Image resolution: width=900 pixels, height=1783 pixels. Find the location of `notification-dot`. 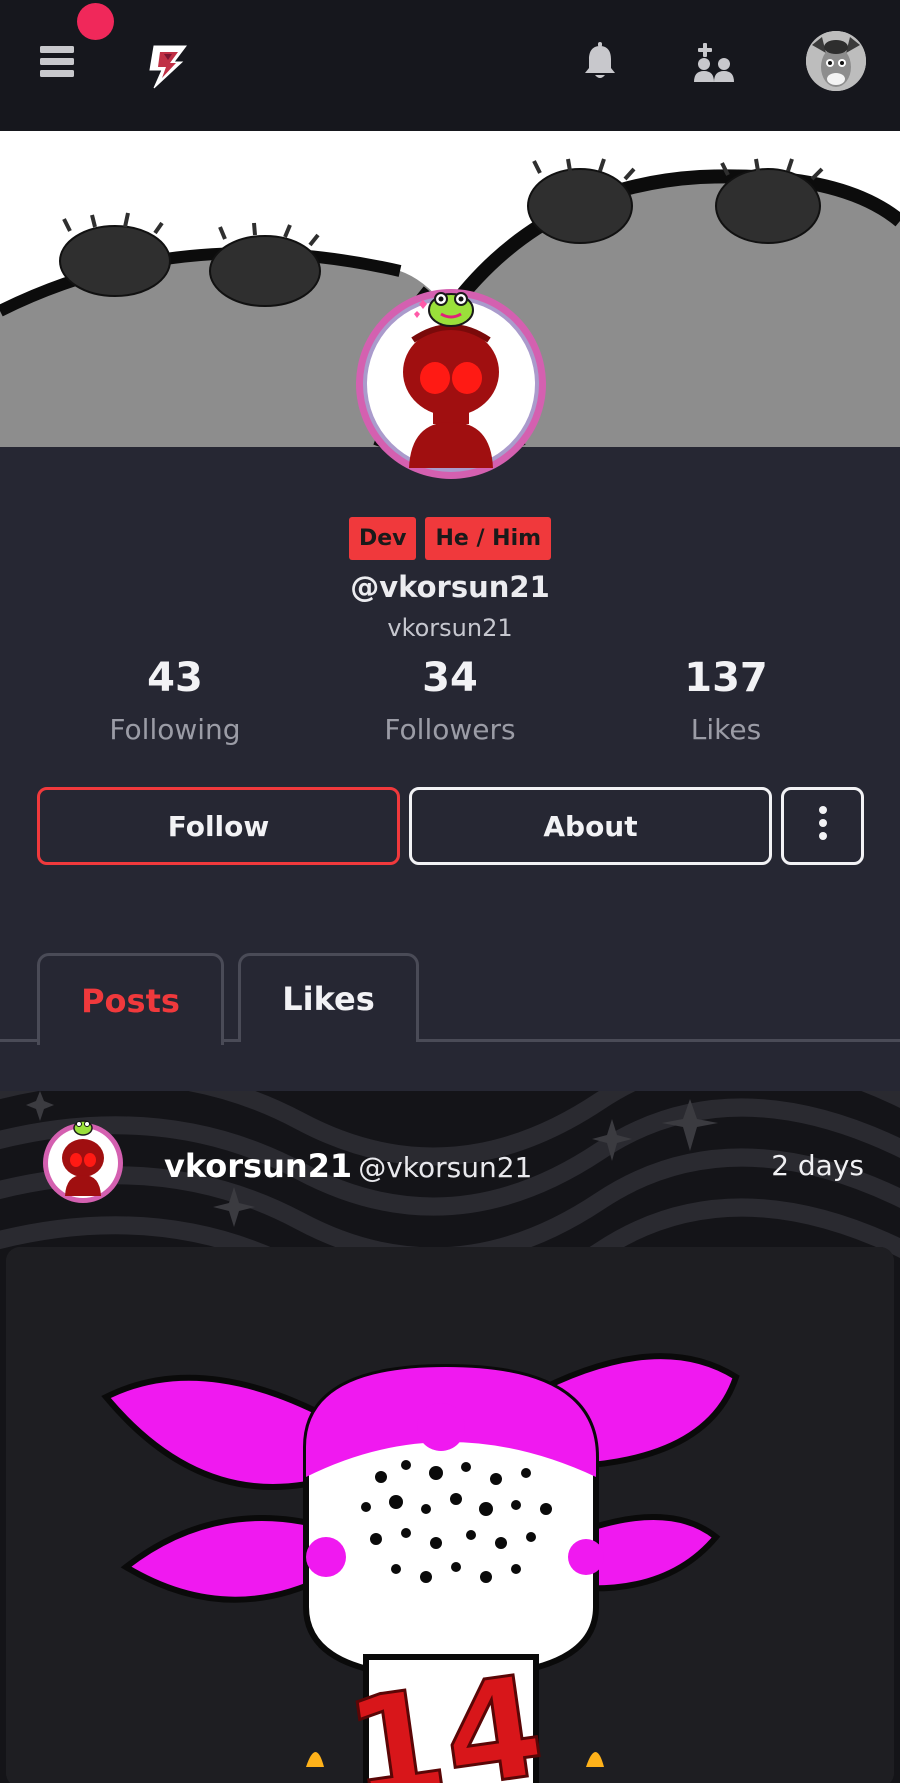

notification-dot is located at coordinates (95, 21).